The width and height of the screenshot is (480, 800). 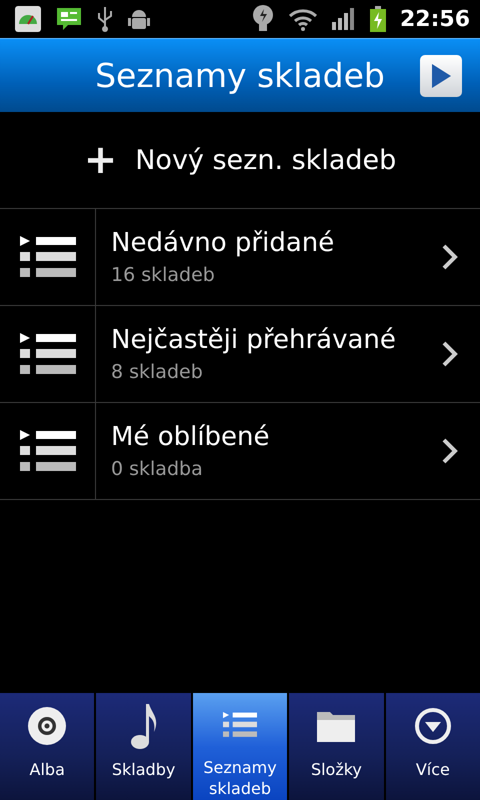 I want to click on playlist-name: Nejčastěji přehrávané, so click(x=254, y=340).